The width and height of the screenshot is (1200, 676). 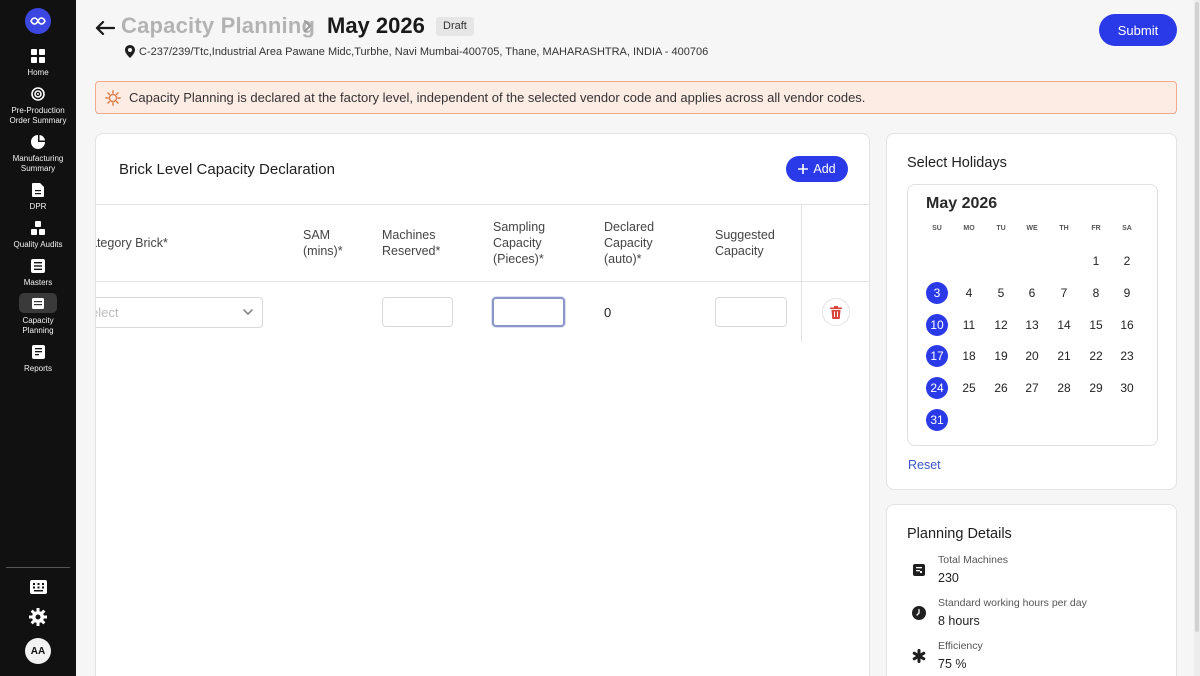 What do you see at coordinates (629, 243) in the screenshot?
I see `column-header-declared-capacity: Declared Capacity (auto)*` at bounding box center [629, 243].